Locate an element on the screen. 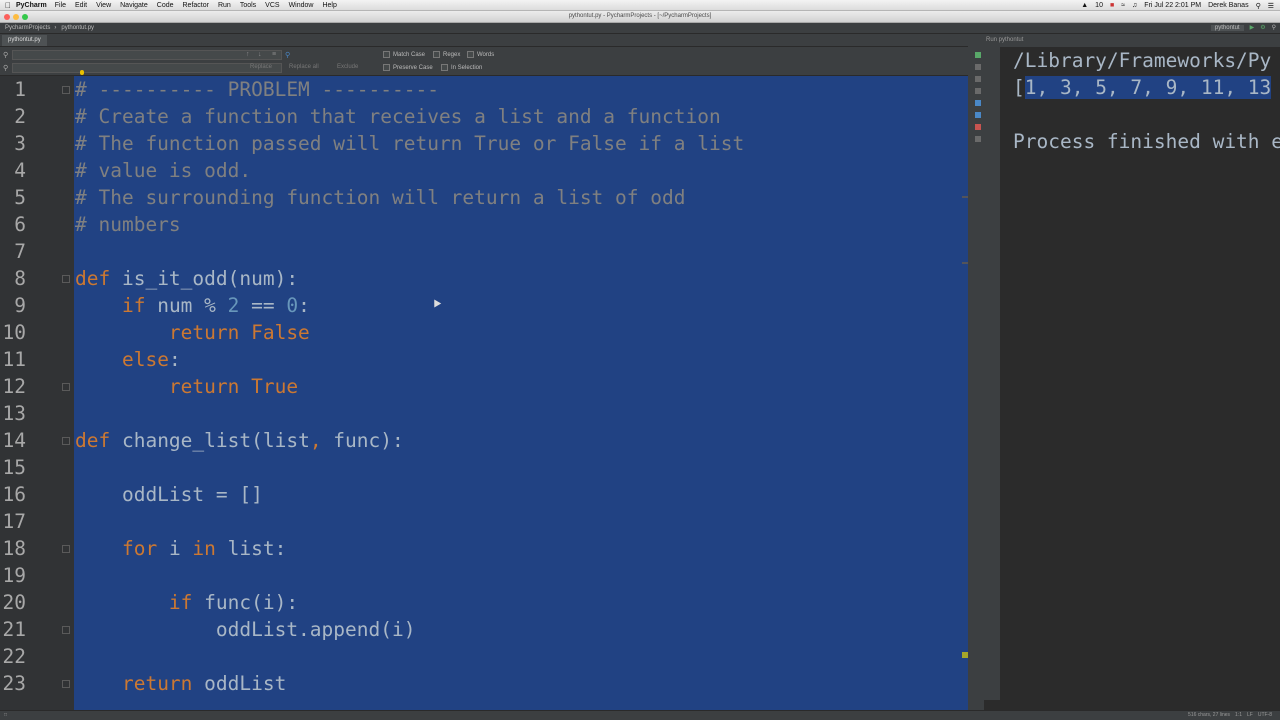 The width and height of the screenshot is (1280, 720). wifi-icon: ≈ is located at coordinates (1123, 5).